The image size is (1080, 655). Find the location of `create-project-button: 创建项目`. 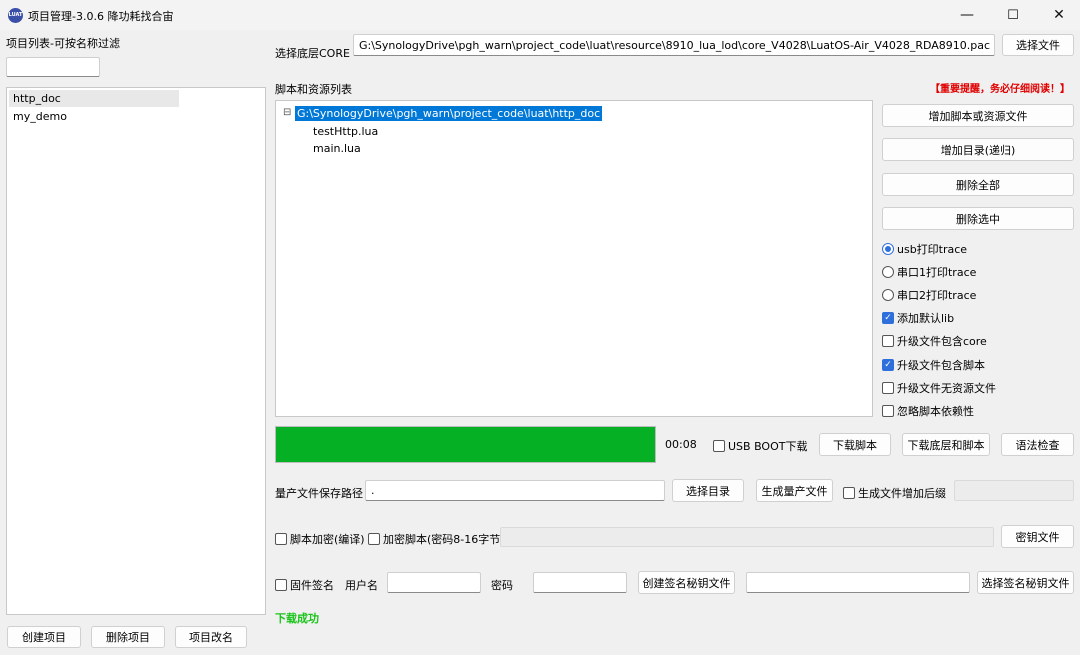

create-project-button: 创建项目 is located at coordinates (44, 637).